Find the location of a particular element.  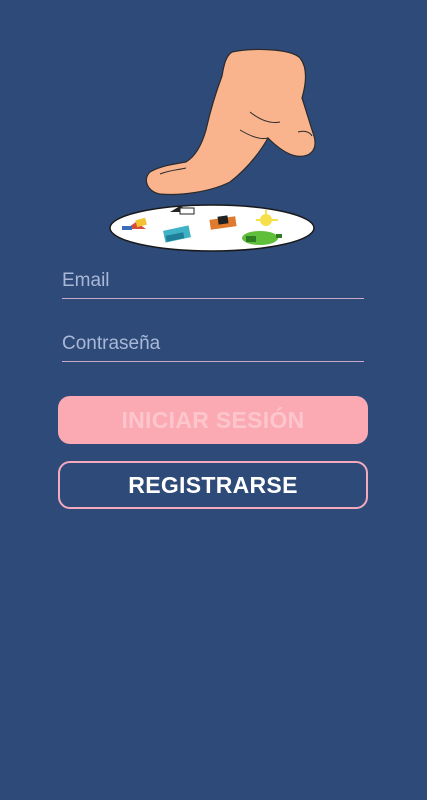

email-input is located at coordinates (213, 281).